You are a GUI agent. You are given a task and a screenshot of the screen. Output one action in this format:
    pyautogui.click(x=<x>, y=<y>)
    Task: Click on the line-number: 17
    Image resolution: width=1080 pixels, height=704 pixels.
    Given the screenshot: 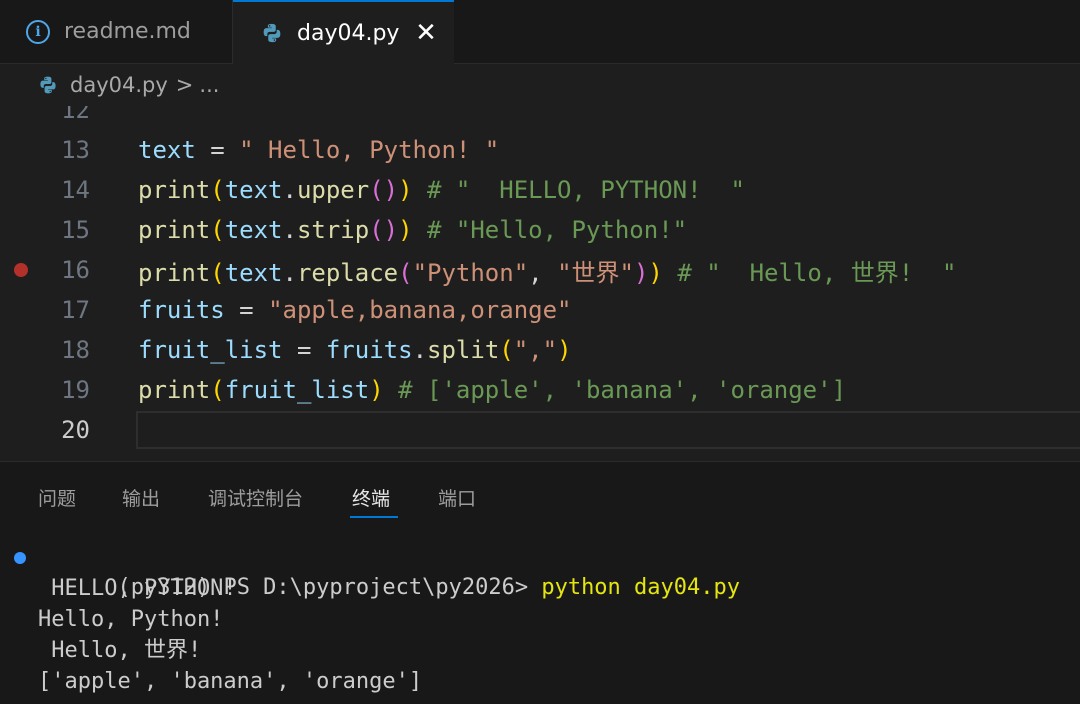 What is the action you would take?
    pyautogui.click(x=75, y=310)
    